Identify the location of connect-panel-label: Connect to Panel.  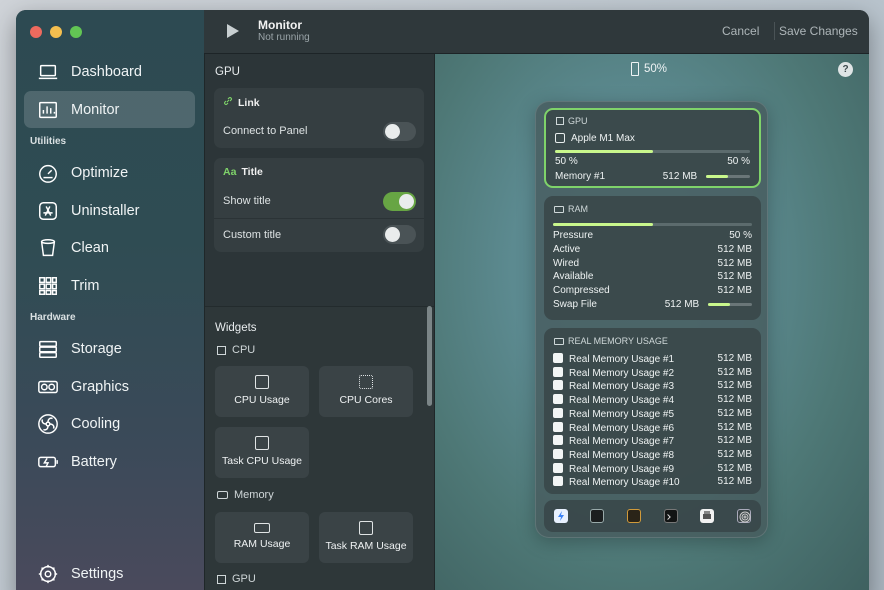
(265, 131).